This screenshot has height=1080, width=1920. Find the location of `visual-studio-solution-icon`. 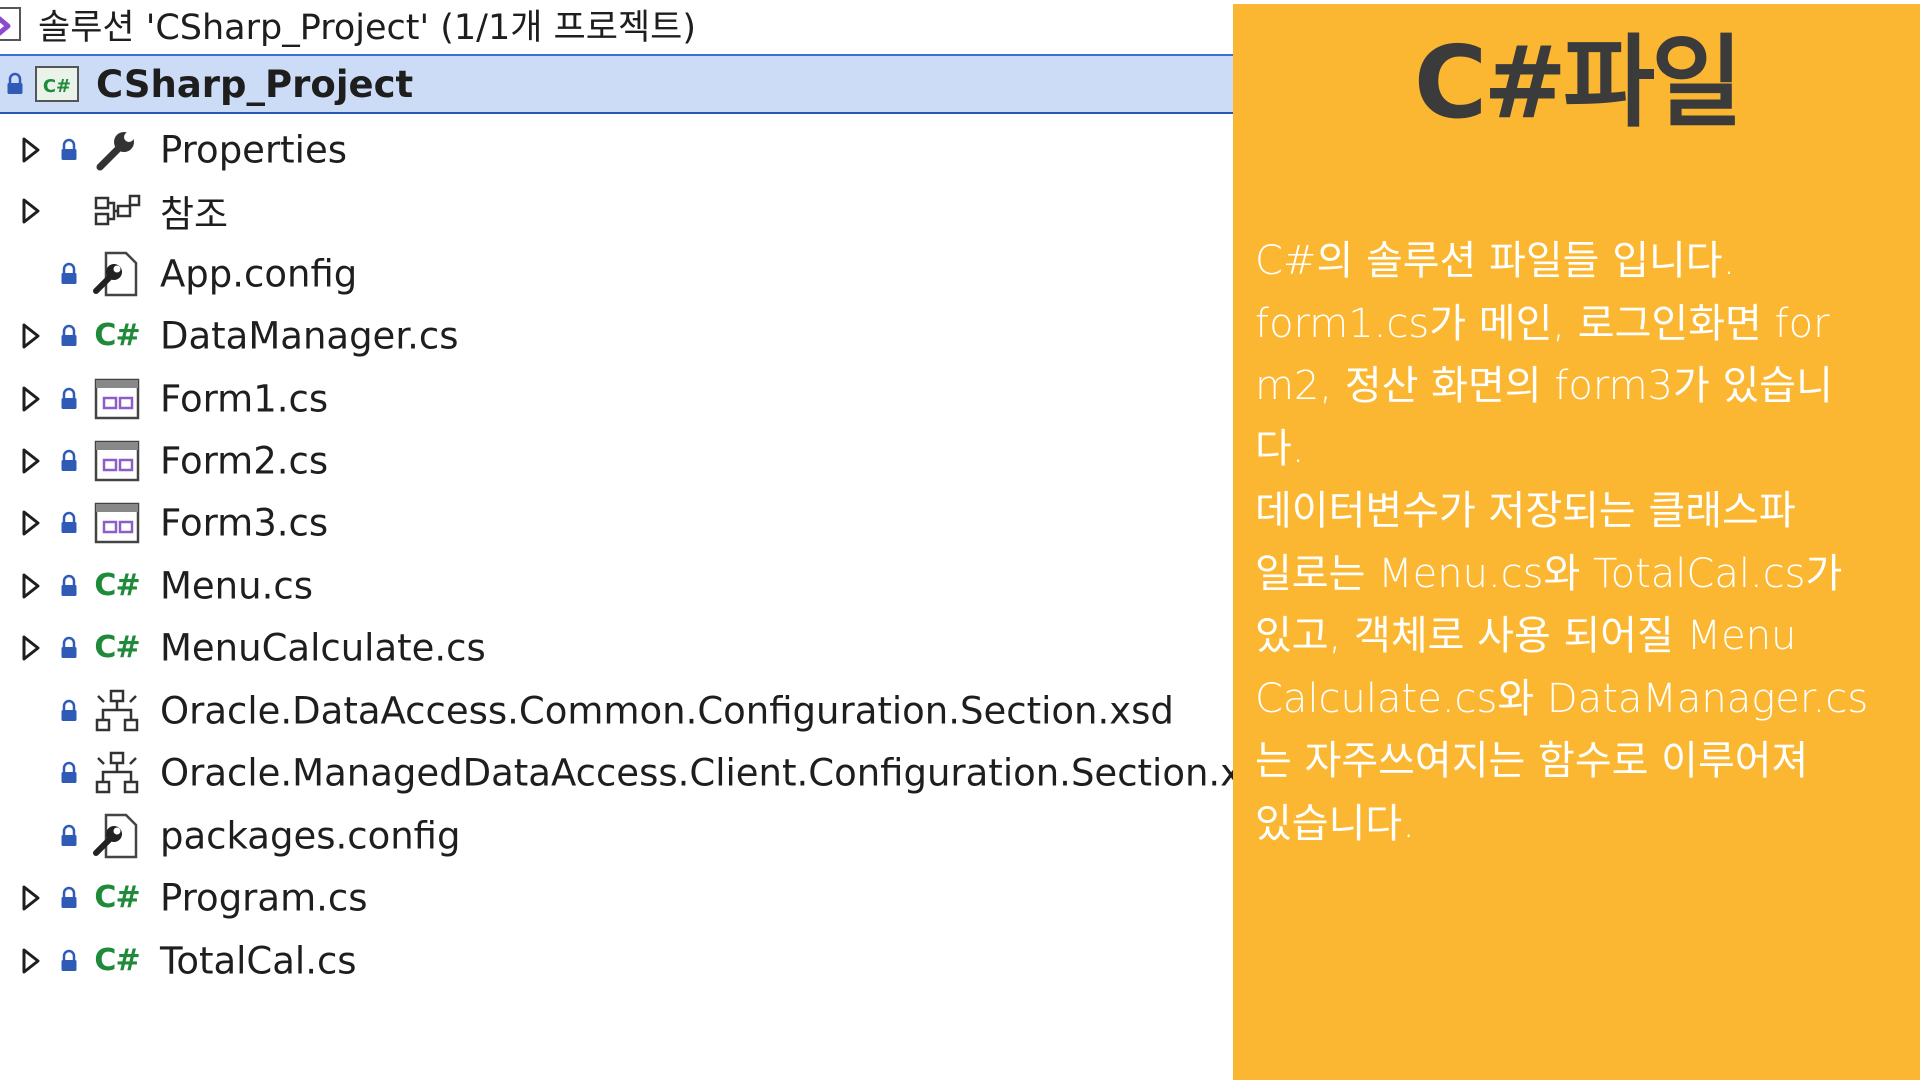

visual-studio-solution-icon is located at coordinates (10, 24).